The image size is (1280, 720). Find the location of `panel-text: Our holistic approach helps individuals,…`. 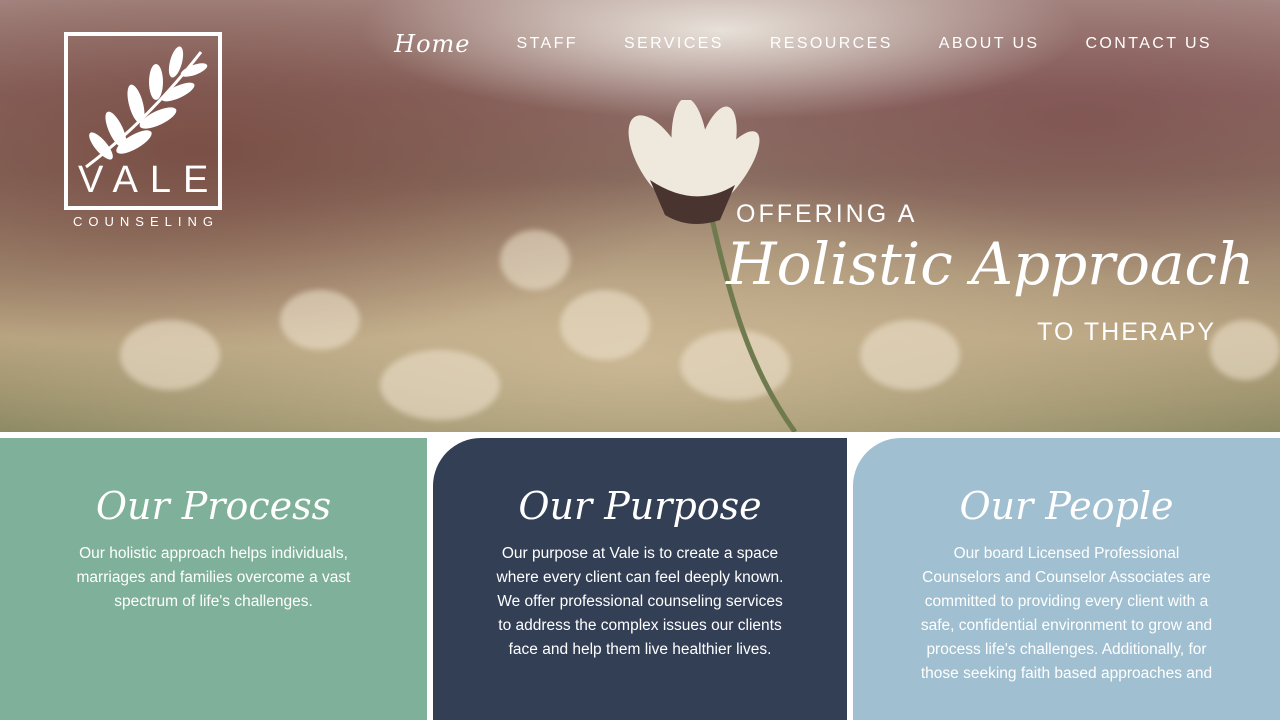

panel-text: Our holistic approach helps individuals,… is located at coordinates (213, 577).